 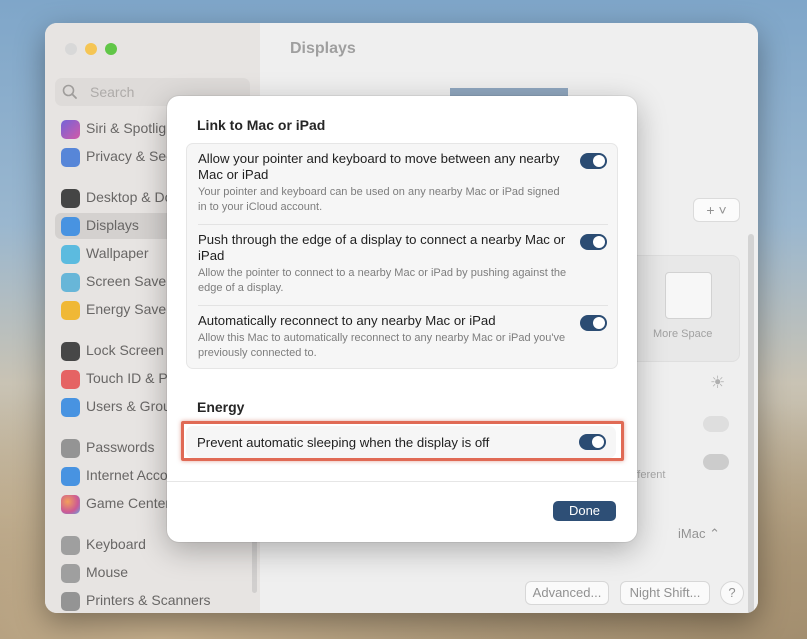 I want to click on energy-section-title: Energy, so click(x=221, y=407).